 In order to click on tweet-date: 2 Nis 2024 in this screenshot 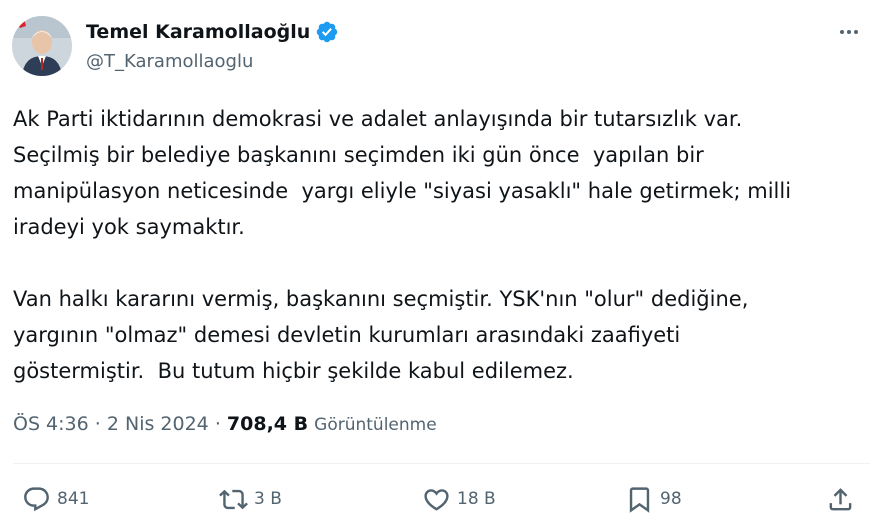, I will do `click(158, 424)`.